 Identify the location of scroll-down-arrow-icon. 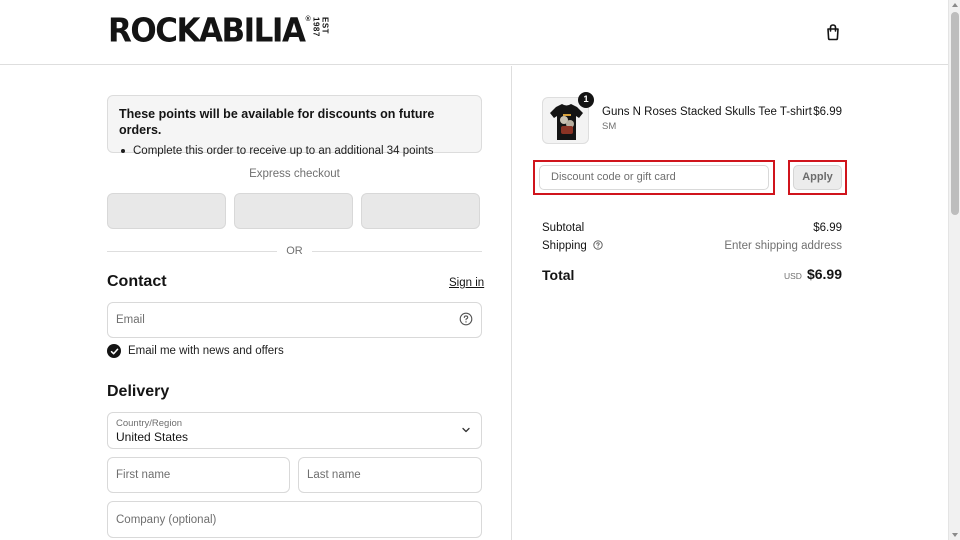
(955, 535).